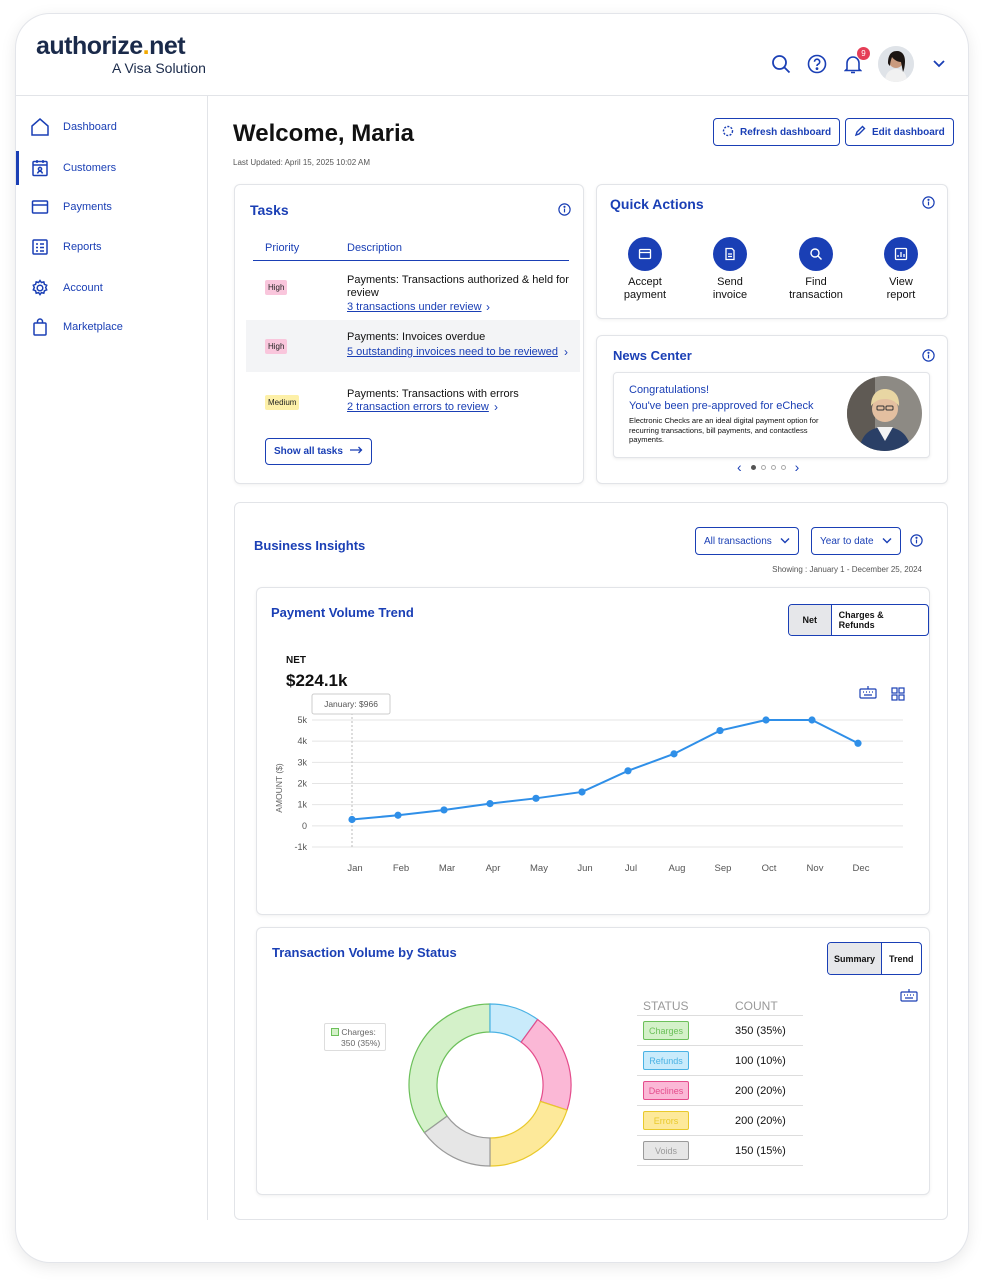 The image size is (985, 1280). What do you see at coordinates (282, 402) in the screenshot?
I see `priority-badge: Medium` at bounding box center [282, 402].